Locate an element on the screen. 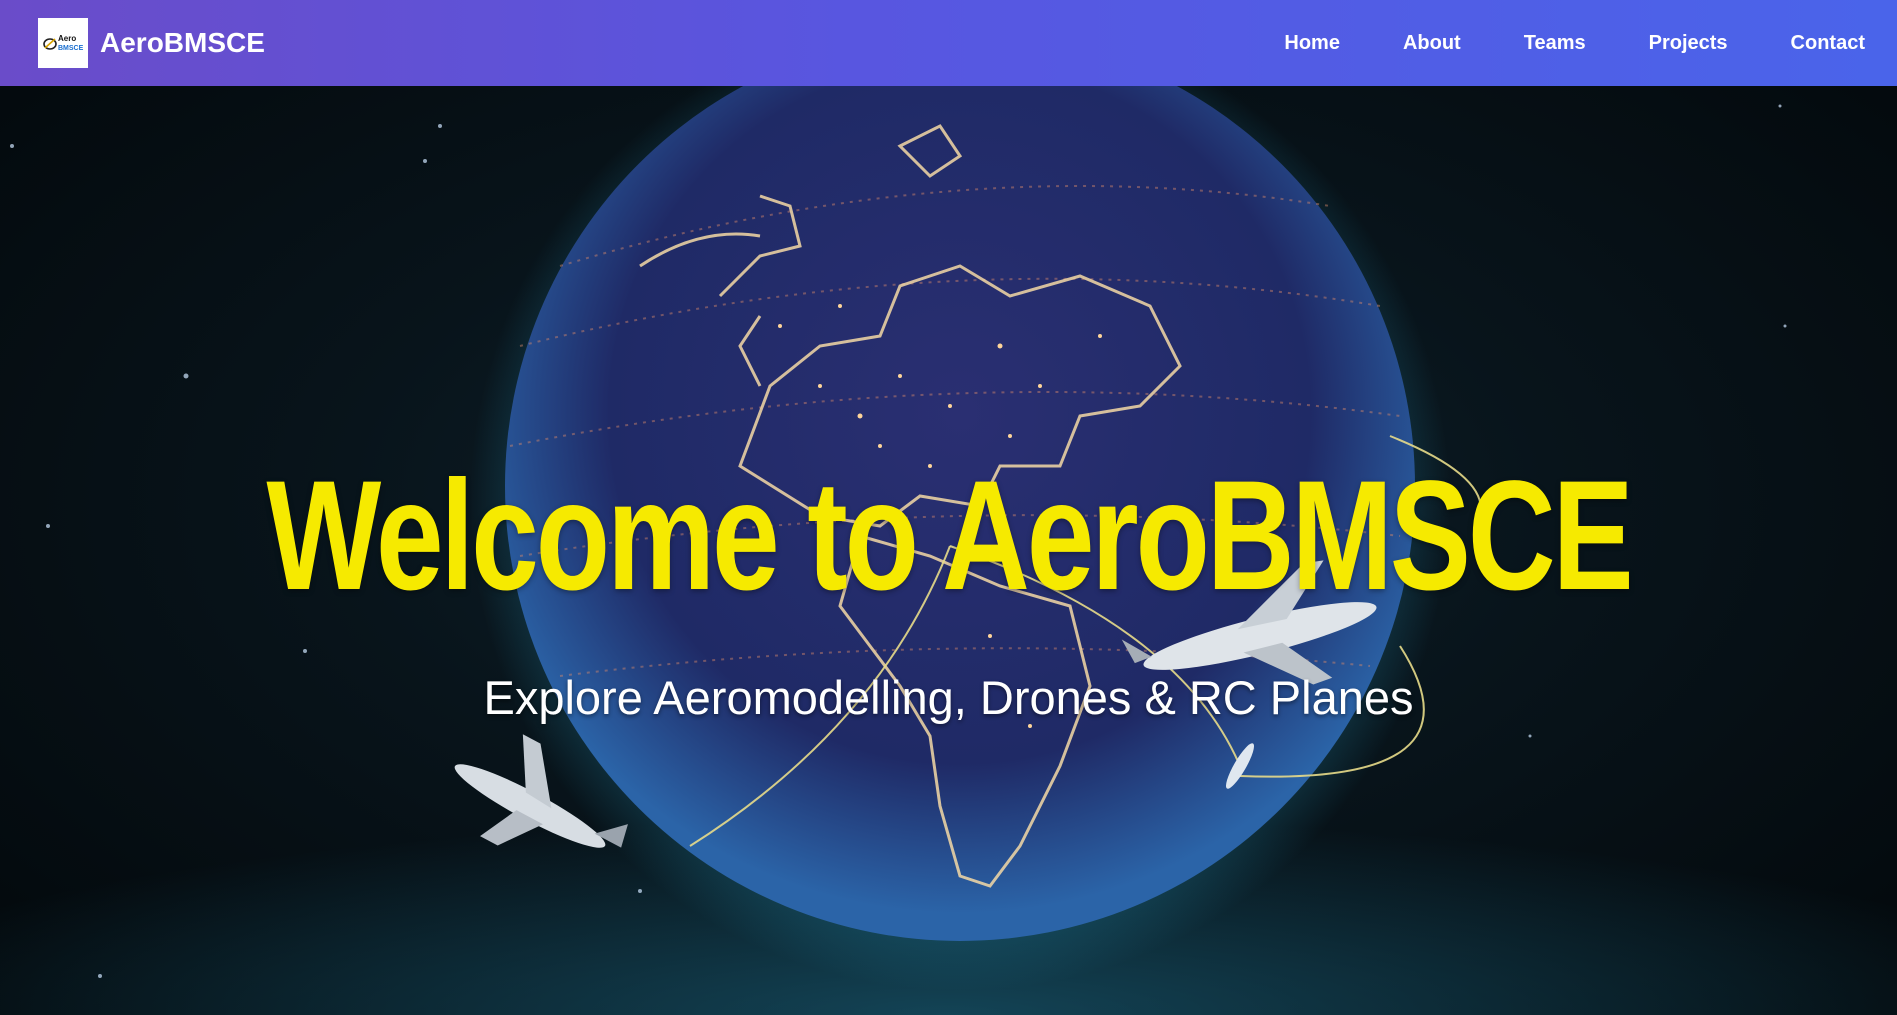  svg-text: BMSCE is located at coordinates (71, 48).